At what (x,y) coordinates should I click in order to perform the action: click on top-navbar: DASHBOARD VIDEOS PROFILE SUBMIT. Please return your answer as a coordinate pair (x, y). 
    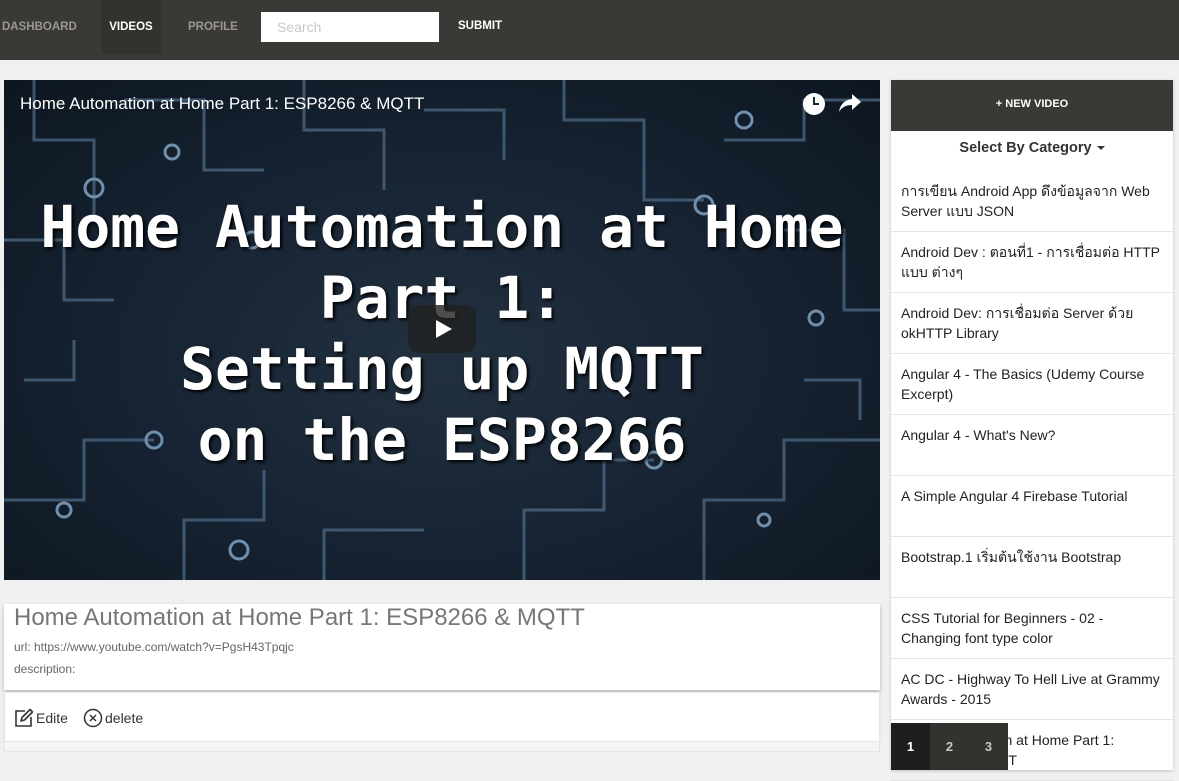
    Looking at the image, I should click on (589, 30).